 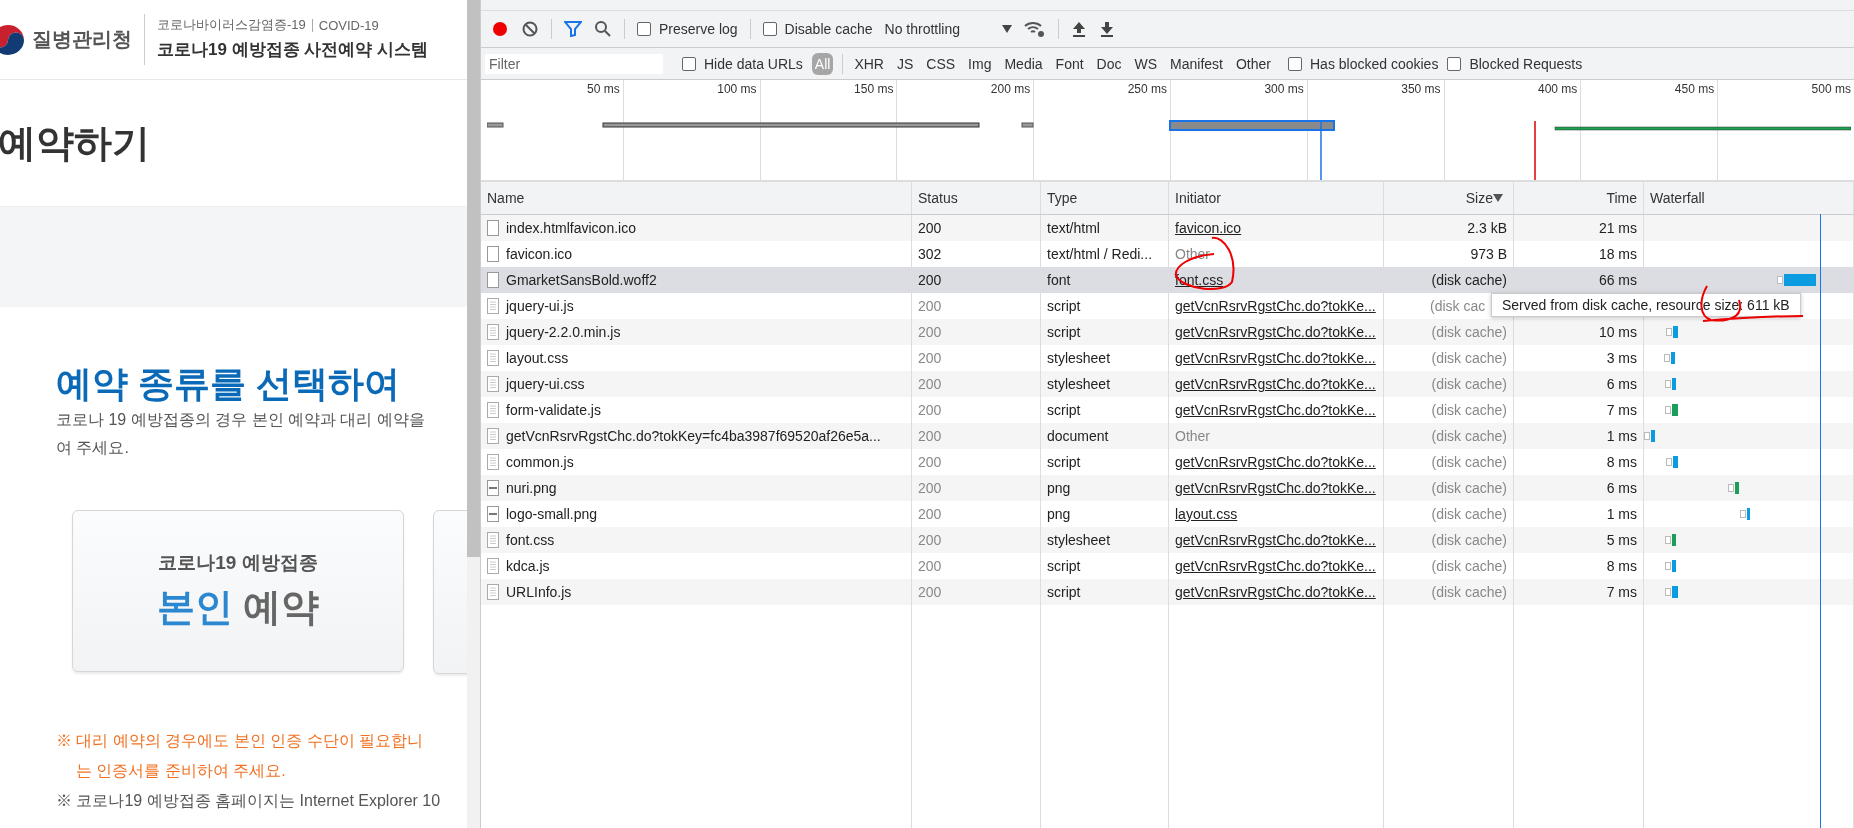 I want to click on throttling-dropdown: No throttling, so click(x=922, y=29).